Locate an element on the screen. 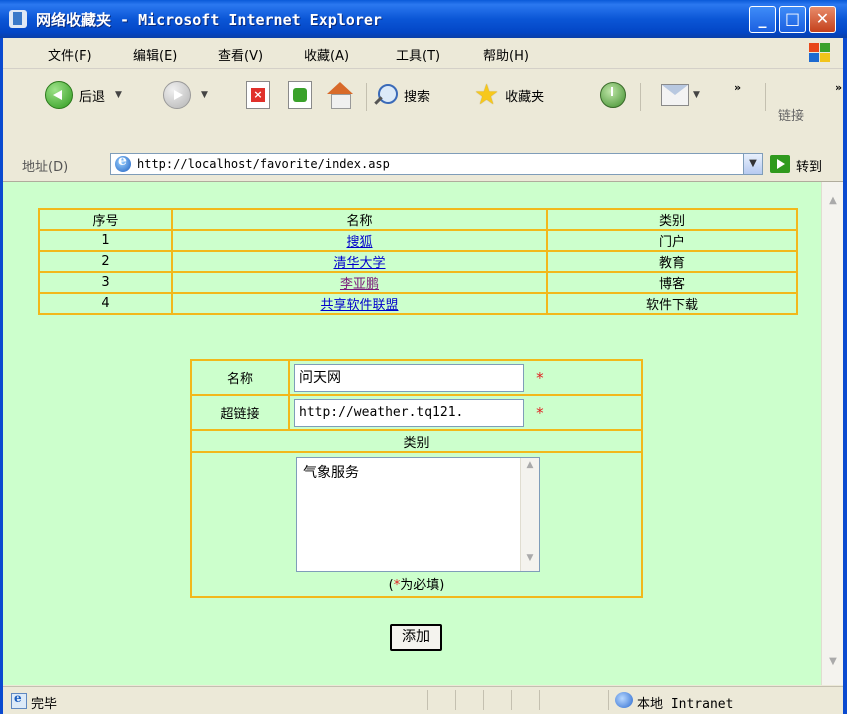 This screenshot has height=714, width=847. favorite-link: 清华大学 is located at coordinates (359, 263).